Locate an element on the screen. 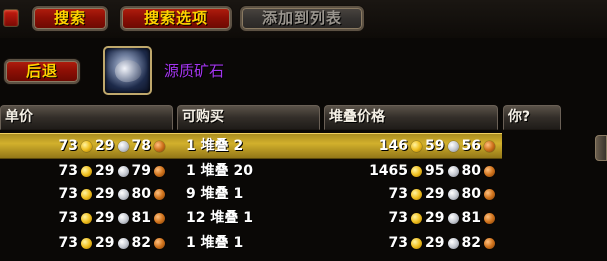 The width and height of the screenshot is (607, 261). stack-price: 73 29 82 is located at coordinates (413, 243).